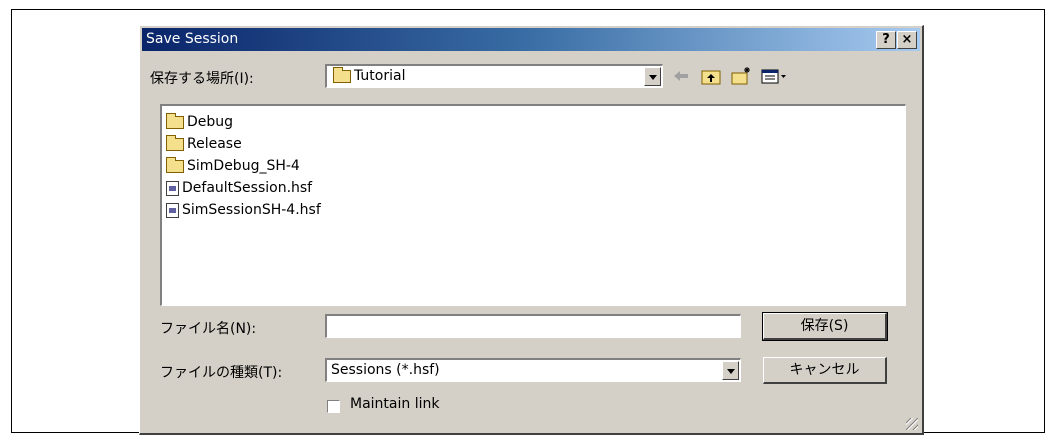 Image resolution: width=1062 pixels, height=443 pixels. Describe the element at coordinates (494, 76) in the screenshot. I see `location-combo: Tutorial` at that location.